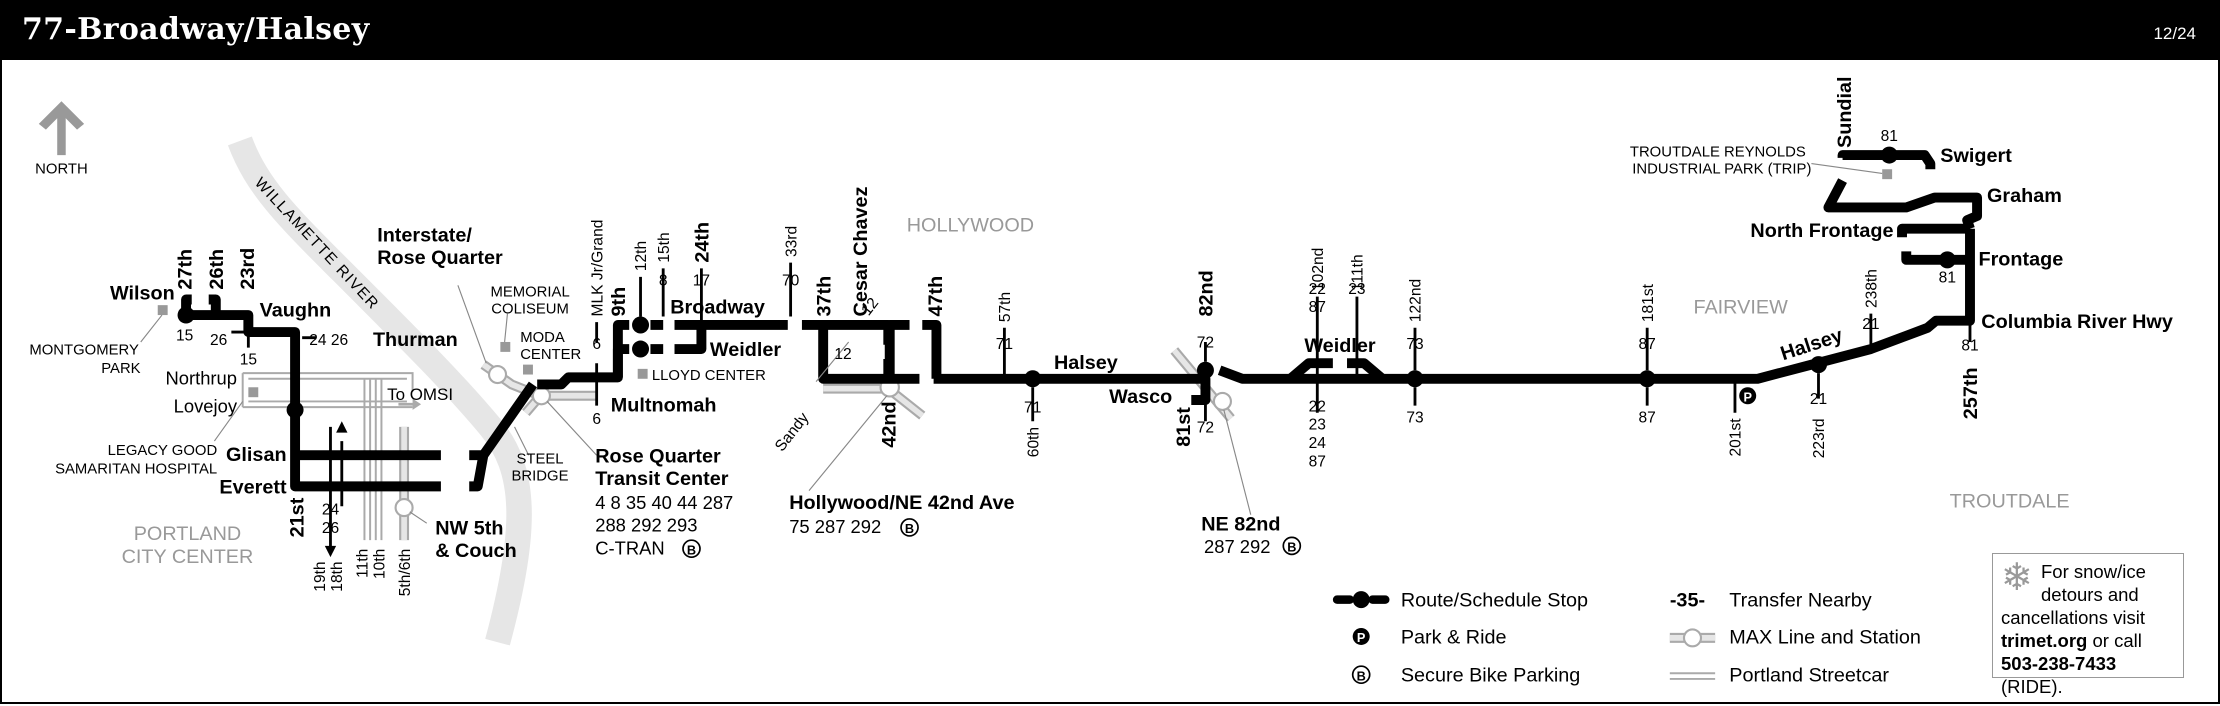 This screenshot has width=2220, height=706. I want to click on area-troutdale: TROUTDALE, so click(2010, 502).